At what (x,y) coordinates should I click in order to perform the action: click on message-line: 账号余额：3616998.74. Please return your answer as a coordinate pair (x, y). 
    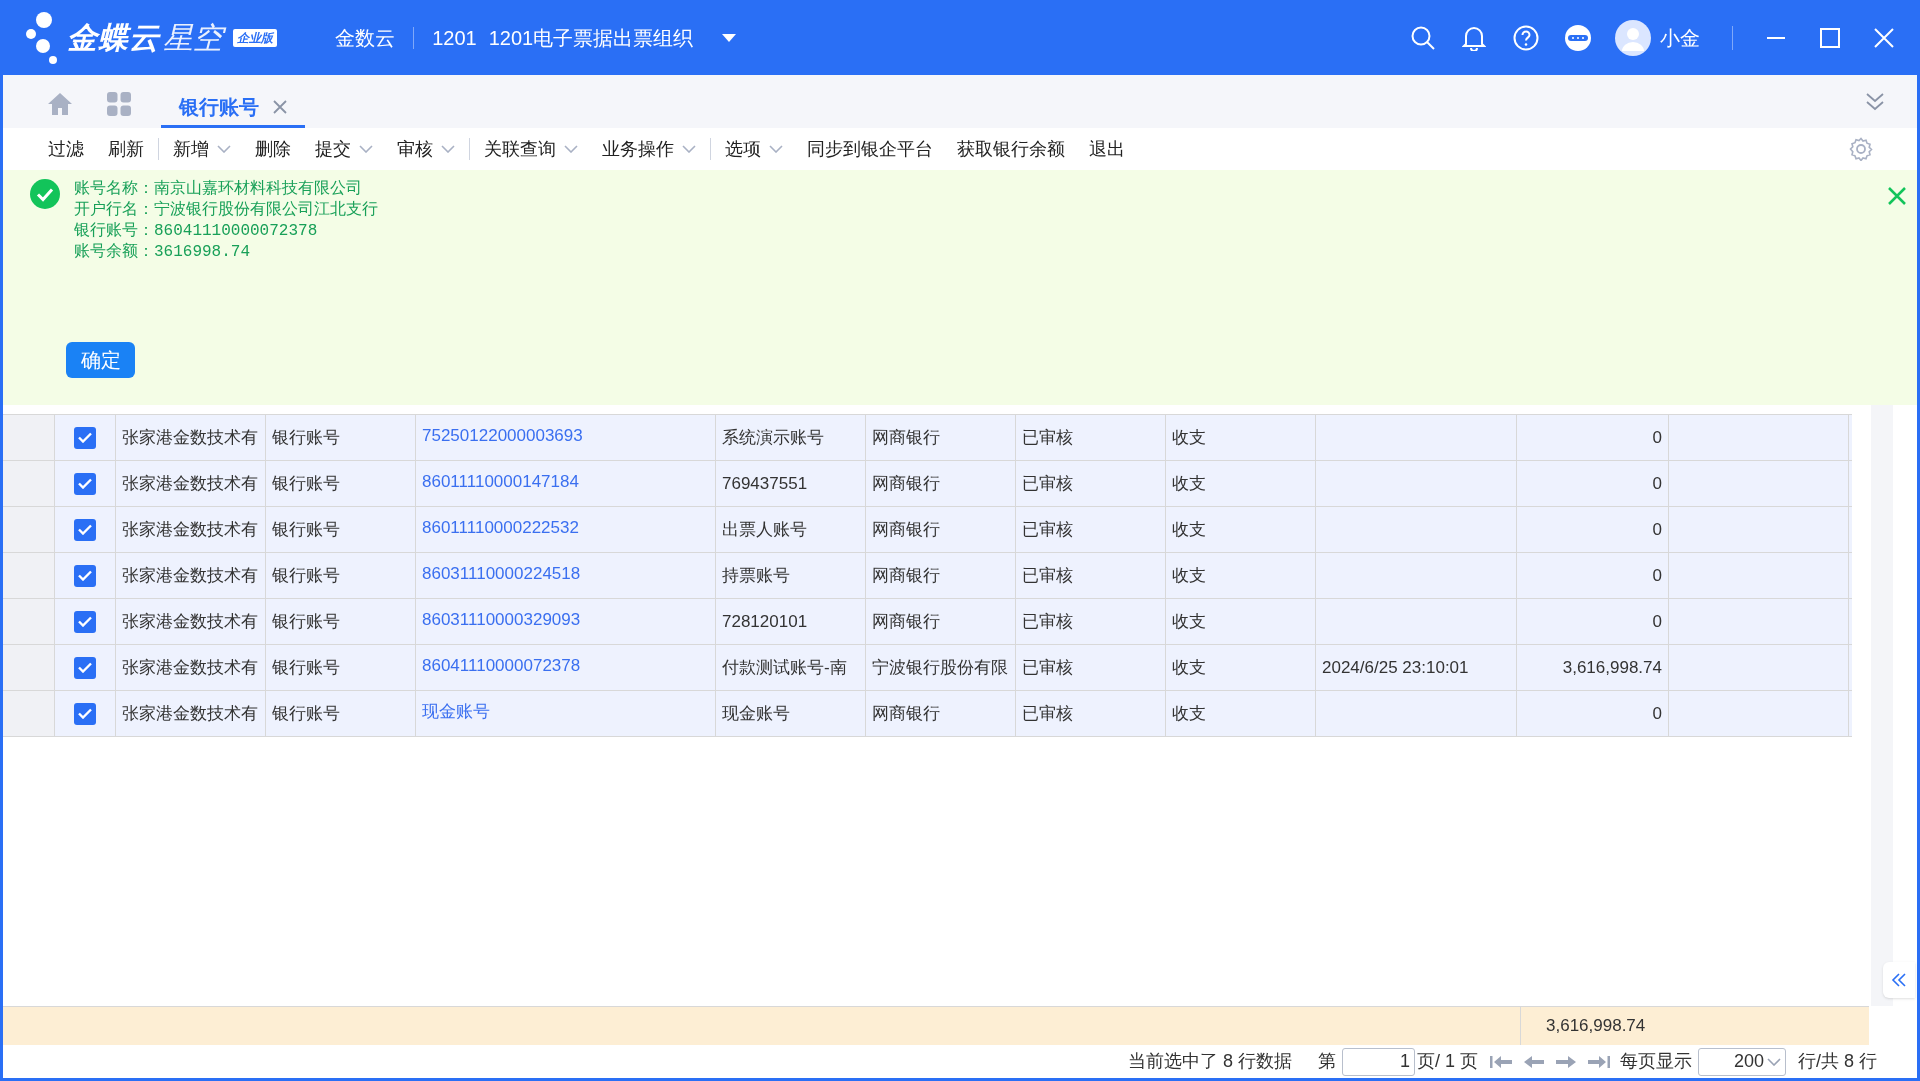
    Looking at the image, I should click on (162, 252).